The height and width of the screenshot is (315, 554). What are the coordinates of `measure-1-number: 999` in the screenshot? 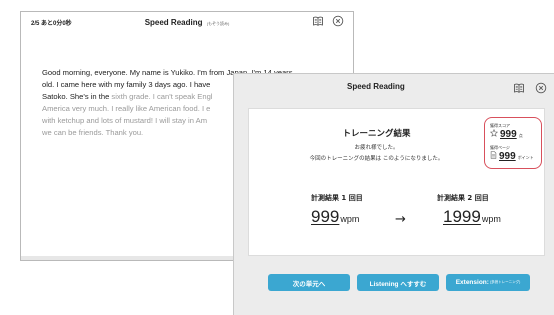 It's located at (325, 216).